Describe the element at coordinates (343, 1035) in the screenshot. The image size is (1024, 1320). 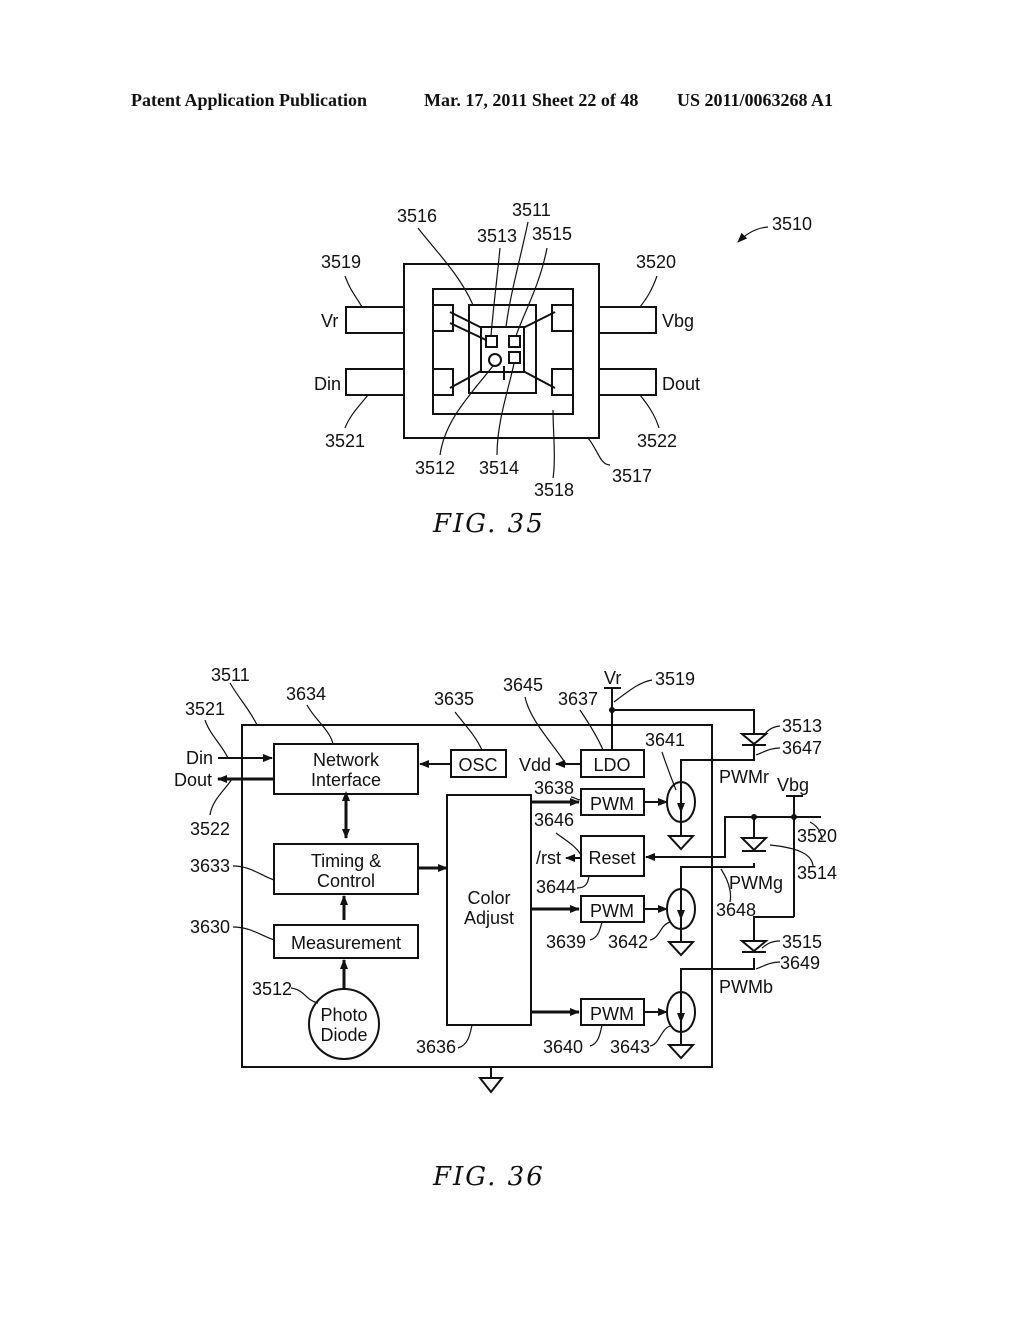
I see `photo-diode-line2: Diode` at that location.